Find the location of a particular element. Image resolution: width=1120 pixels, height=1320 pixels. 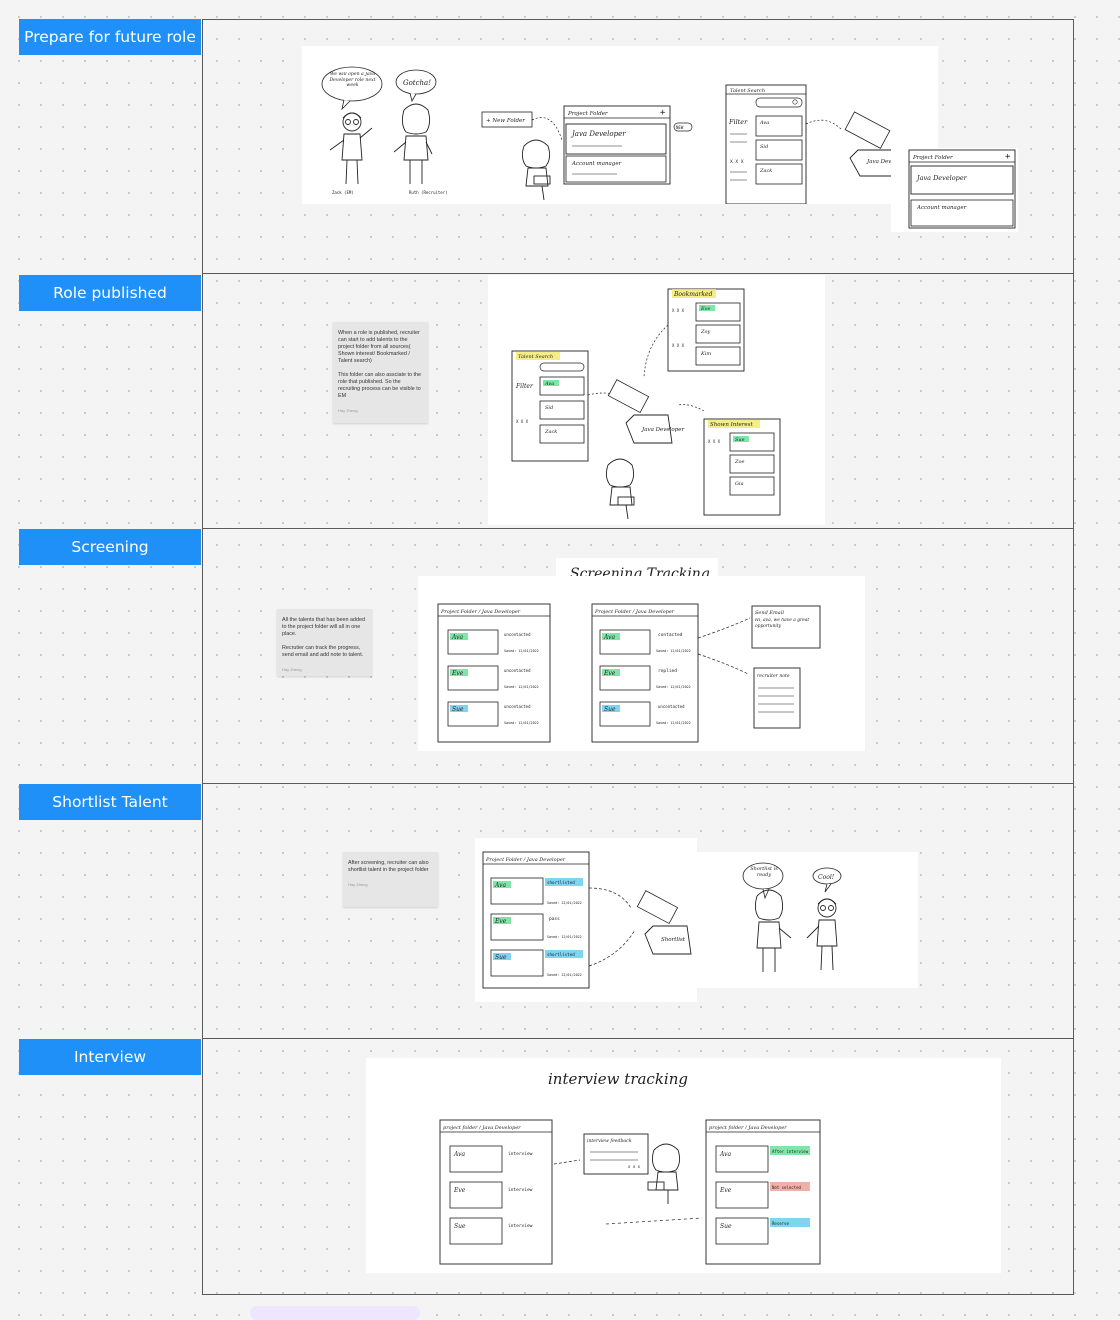

after-folder-account: Account manager is located at coordinates (941, 208).